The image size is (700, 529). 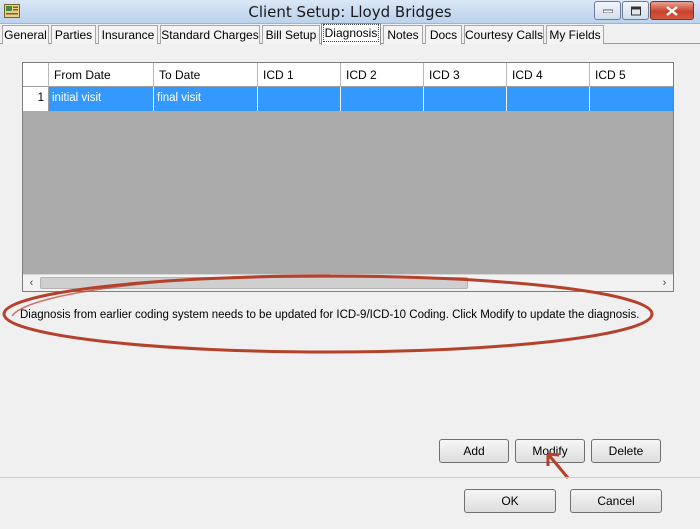 I want to click on tab-docs: Docs, so click(x=443, y=34).